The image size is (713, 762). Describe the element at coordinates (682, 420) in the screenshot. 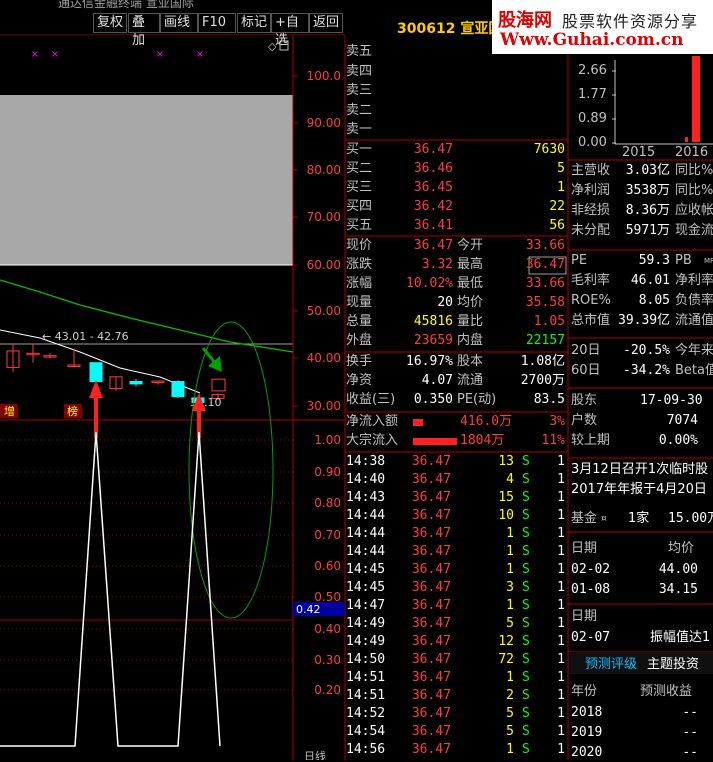

I see `holder-value: 7074` at that location.